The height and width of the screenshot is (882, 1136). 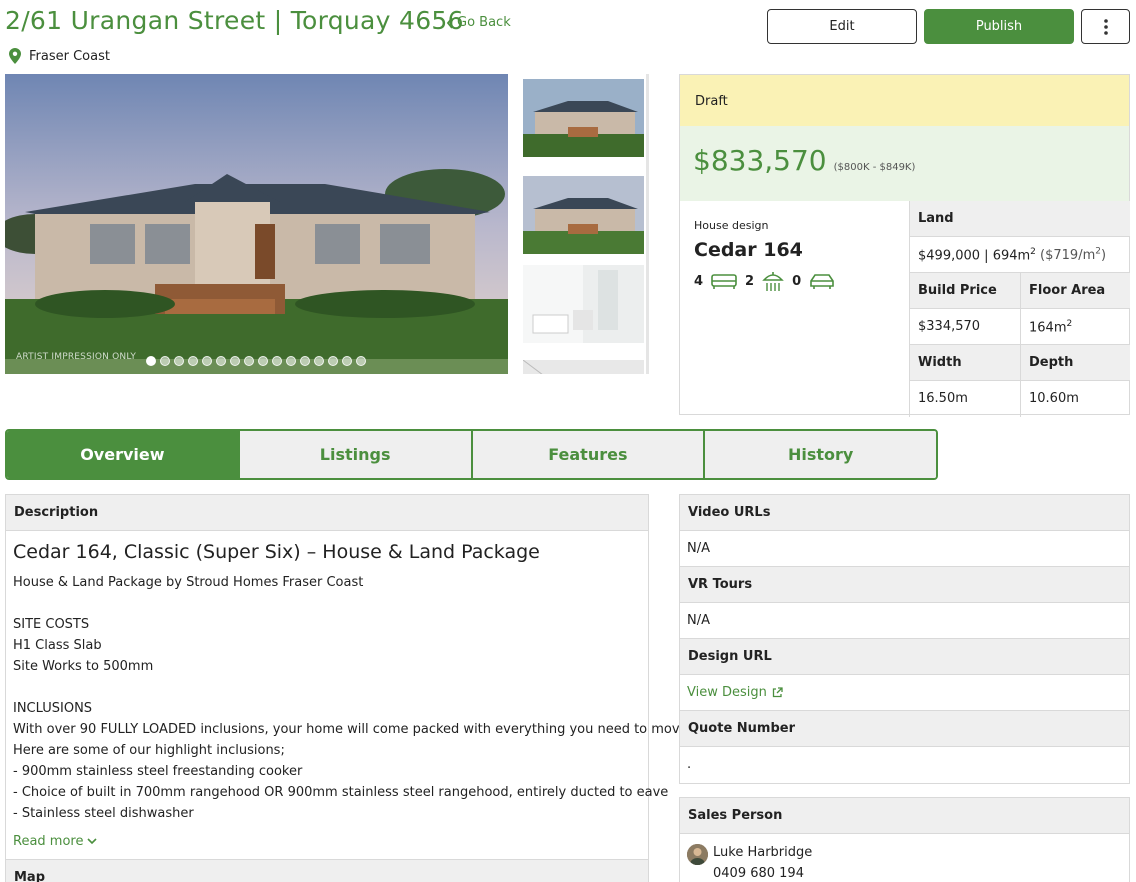 What do you see at coordinates (904, 163) in the screenshot?
I see `price-row: $833,570 ($800K - $849K)` at bounding box center [904, 163].